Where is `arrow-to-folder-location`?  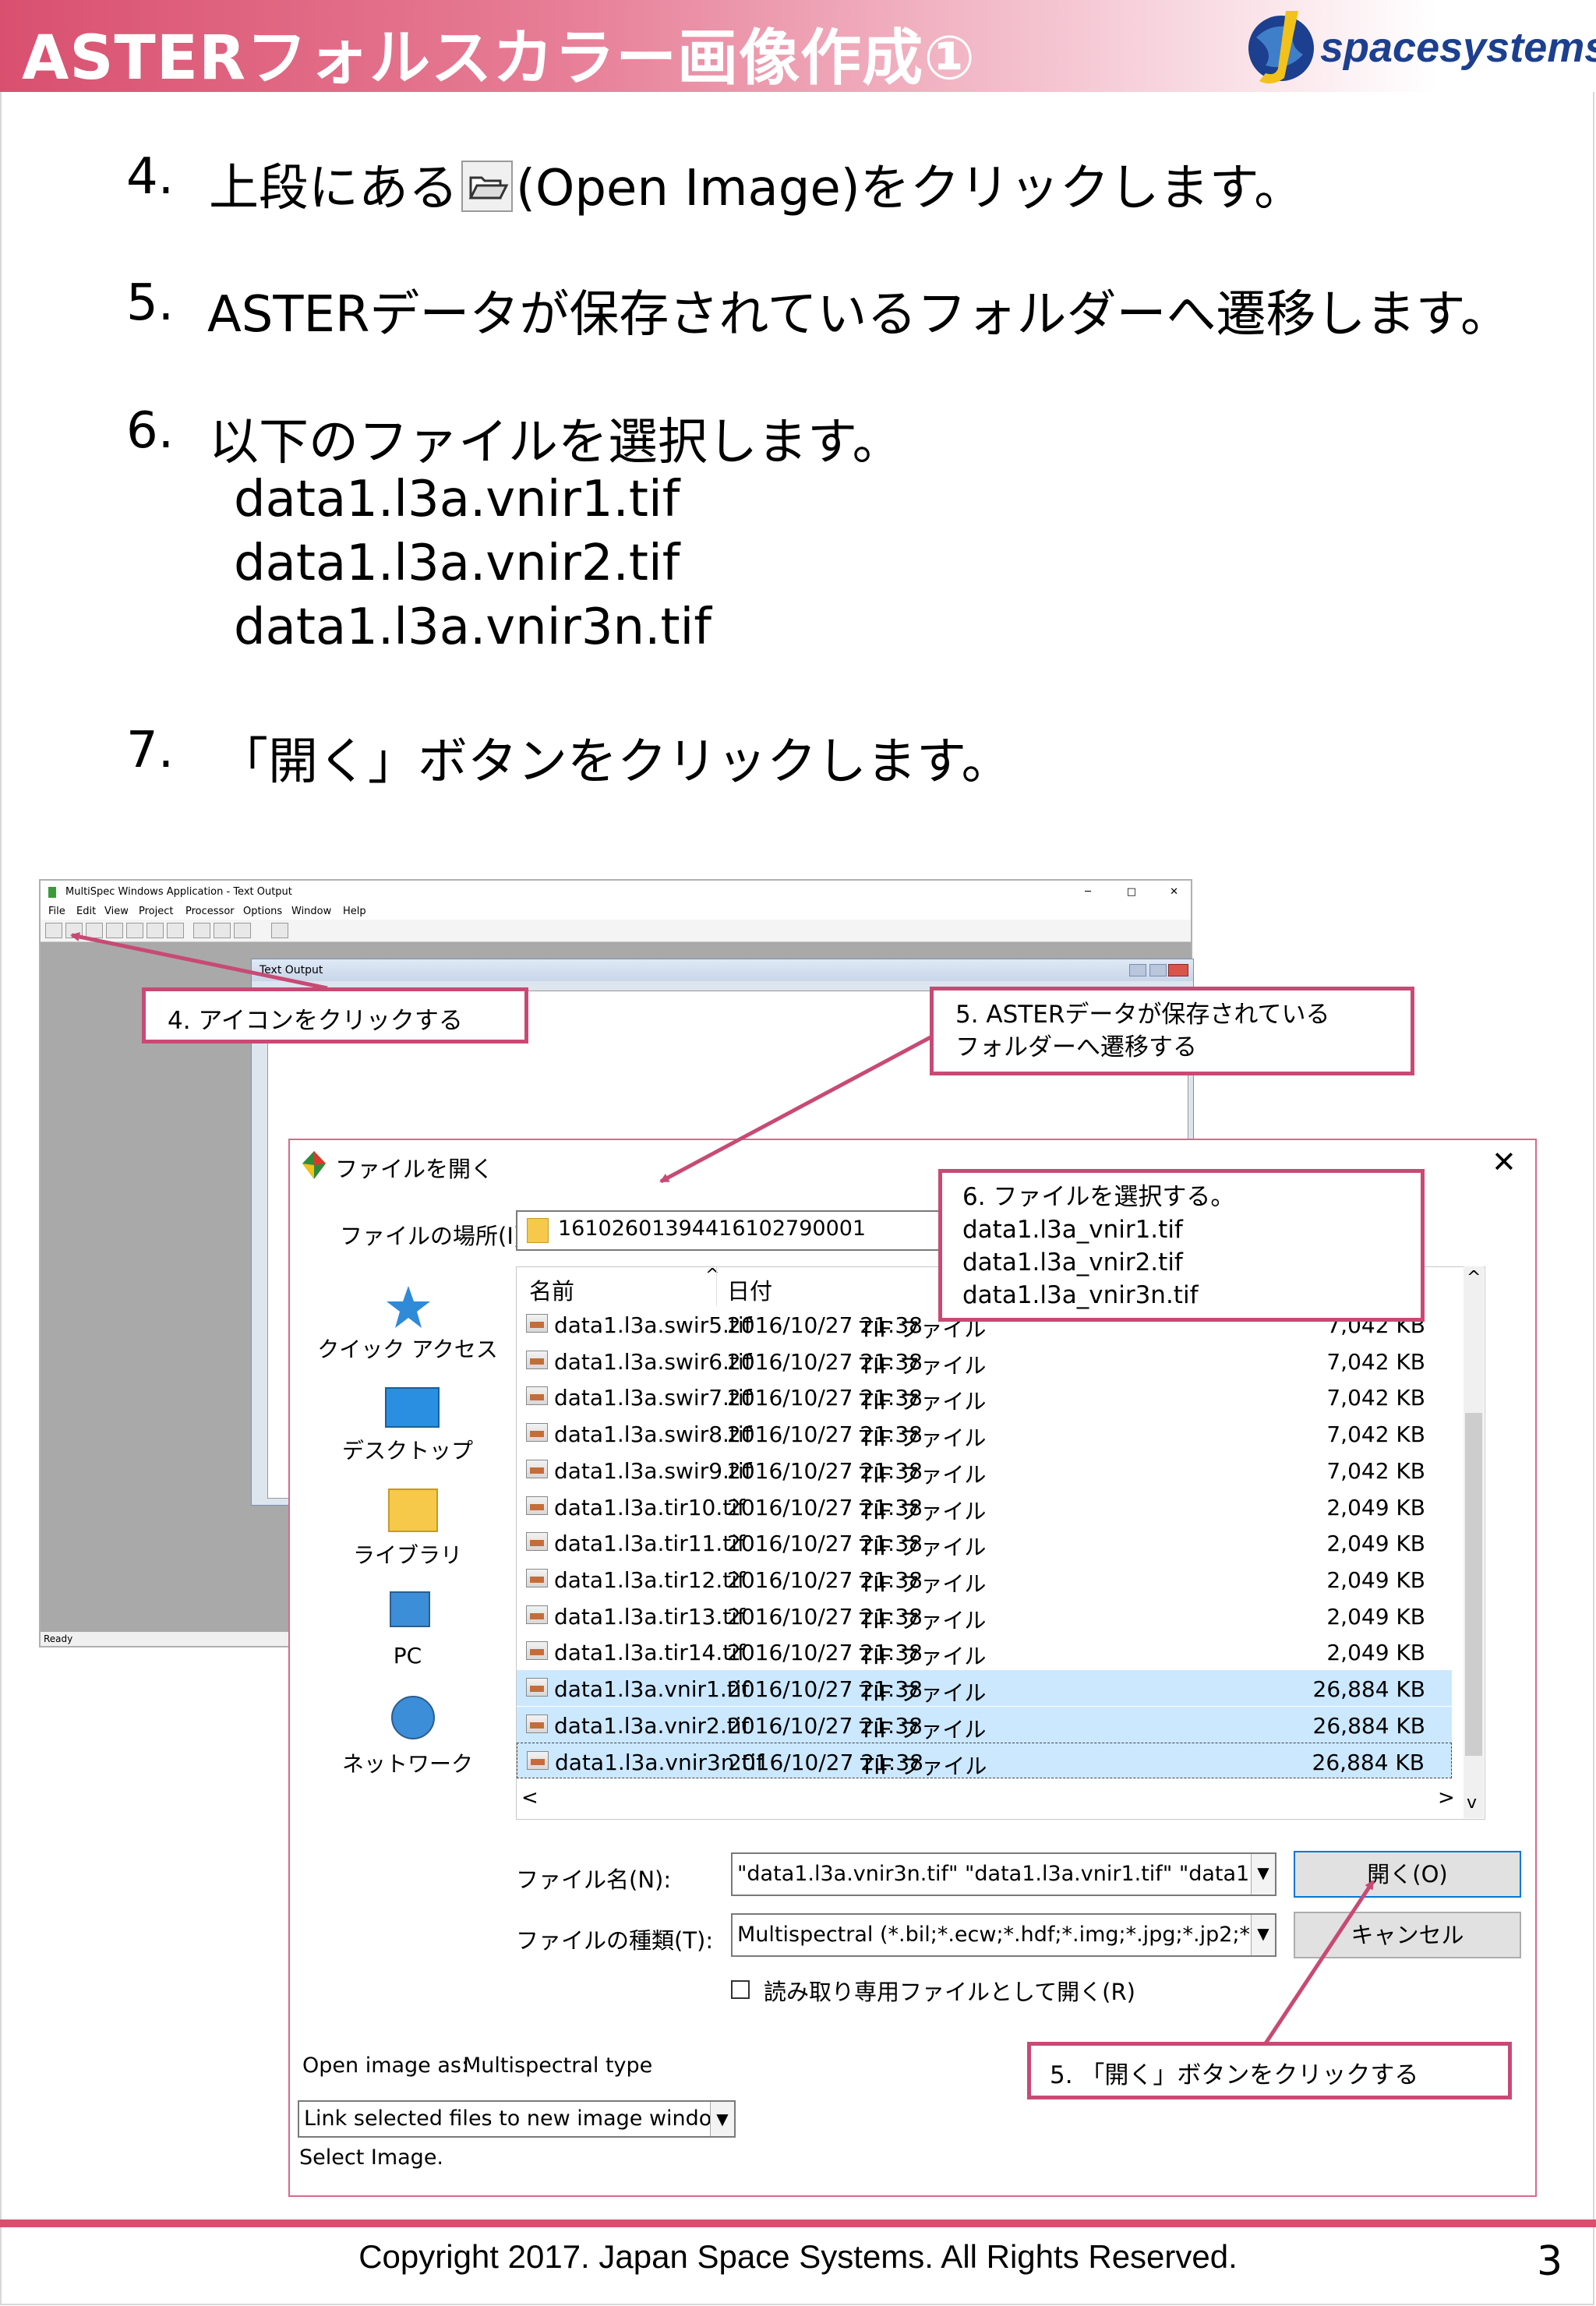
arrow-to-folder-location is located at coordinates (796, 1109).